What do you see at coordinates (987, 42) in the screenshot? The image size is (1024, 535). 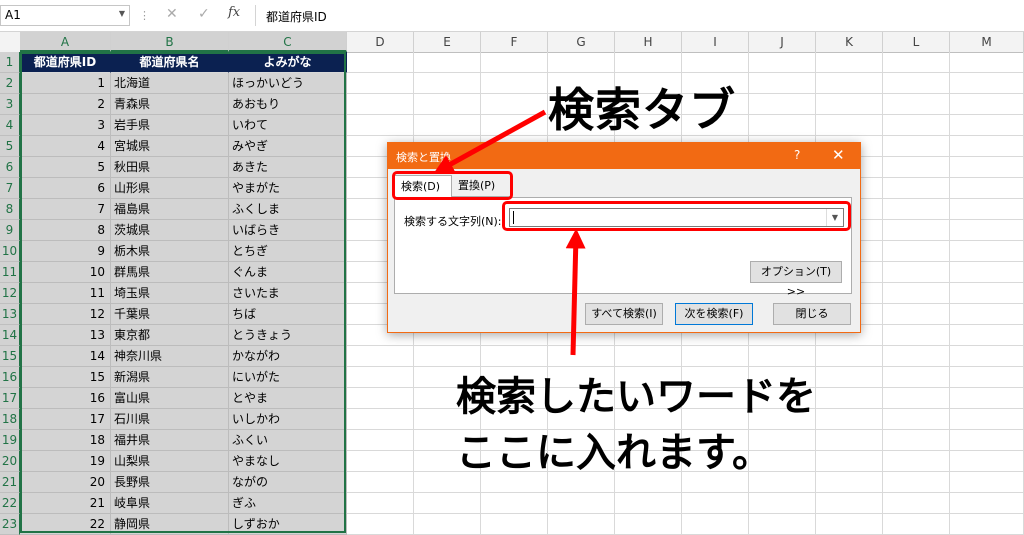 I see `column-header-m: M` at bounding box center [987, 42].